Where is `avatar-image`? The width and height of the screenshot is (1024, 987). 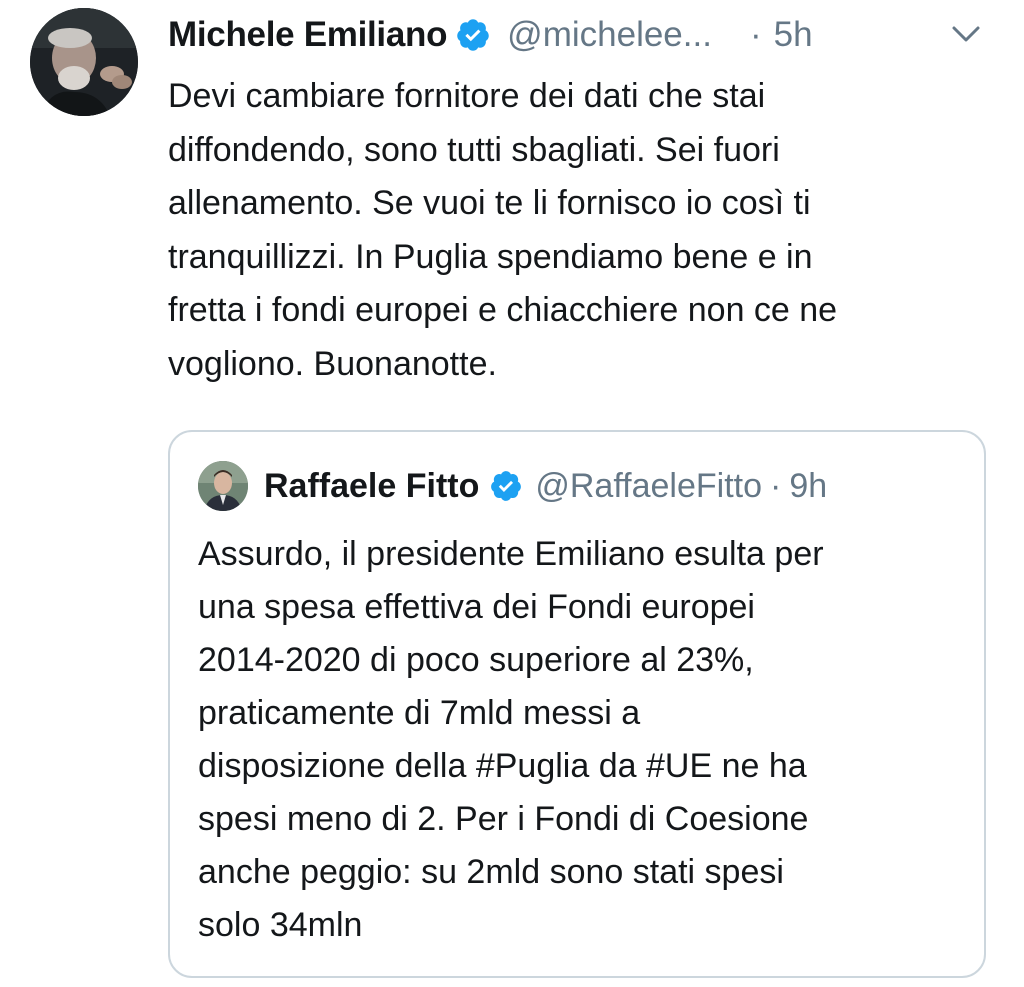
avatar-image is located at coordinates (84, 62).